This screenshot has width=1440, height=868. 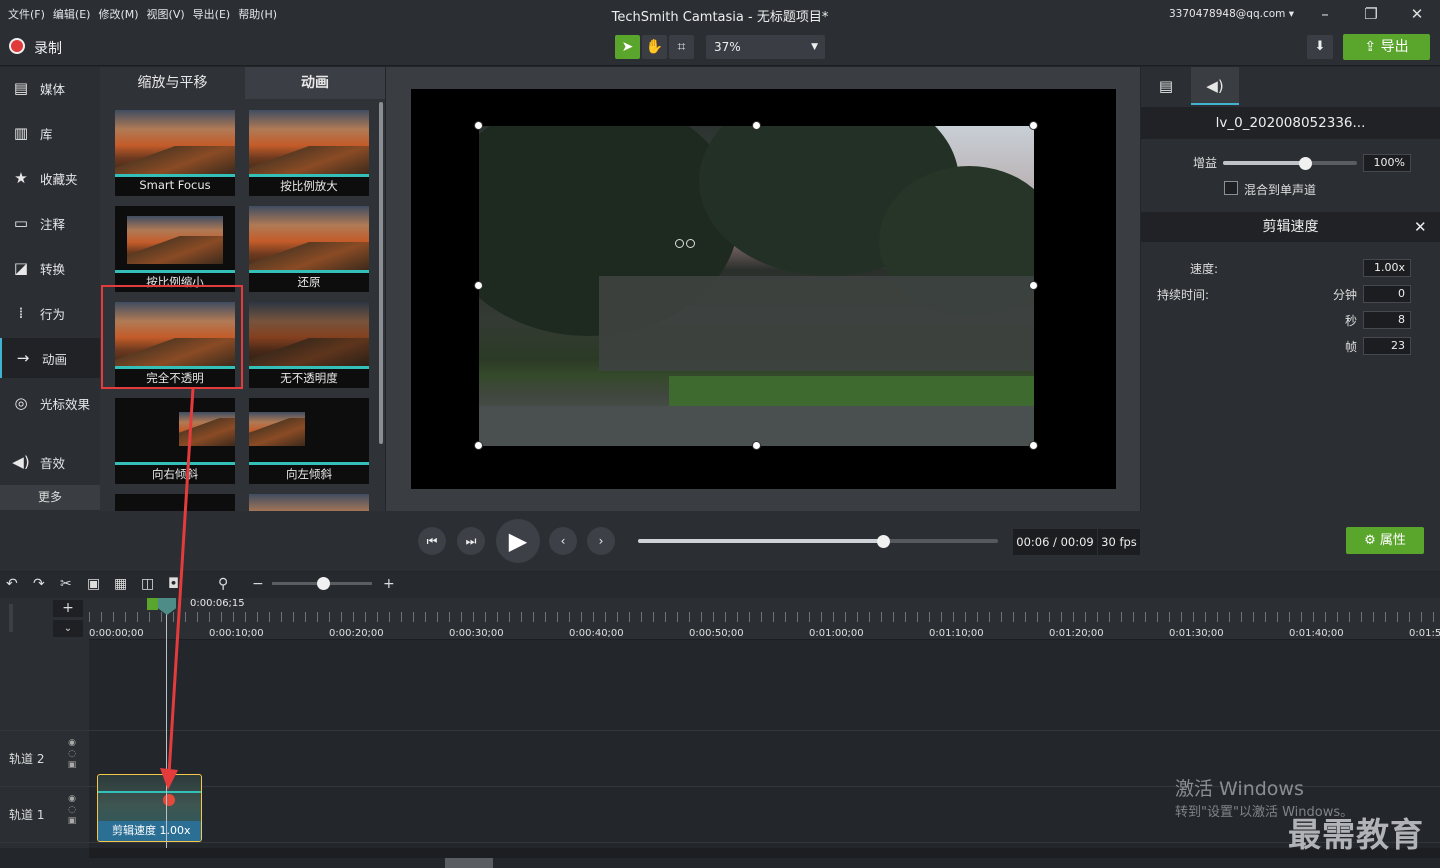 I want to click on camera-icon: ◘, so click(x=173, y=584).